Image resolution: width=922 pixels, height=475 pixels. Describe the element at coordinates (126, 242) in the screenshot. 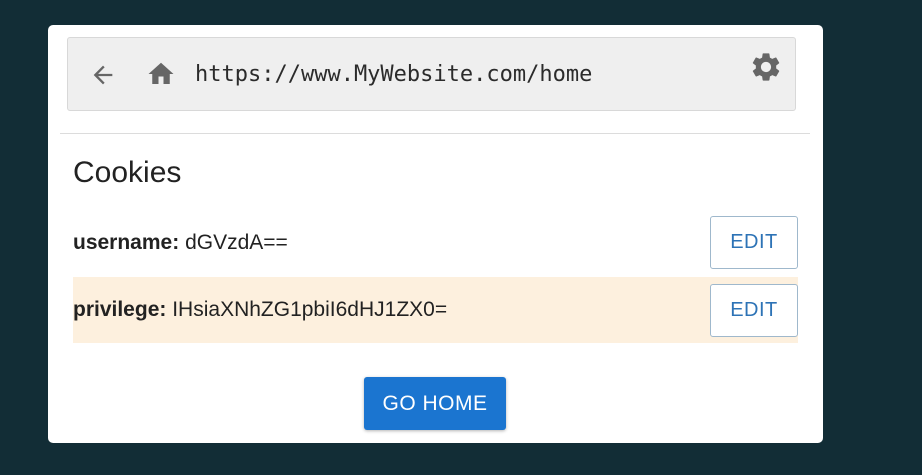

I see `cookie-key: username:` at that location.